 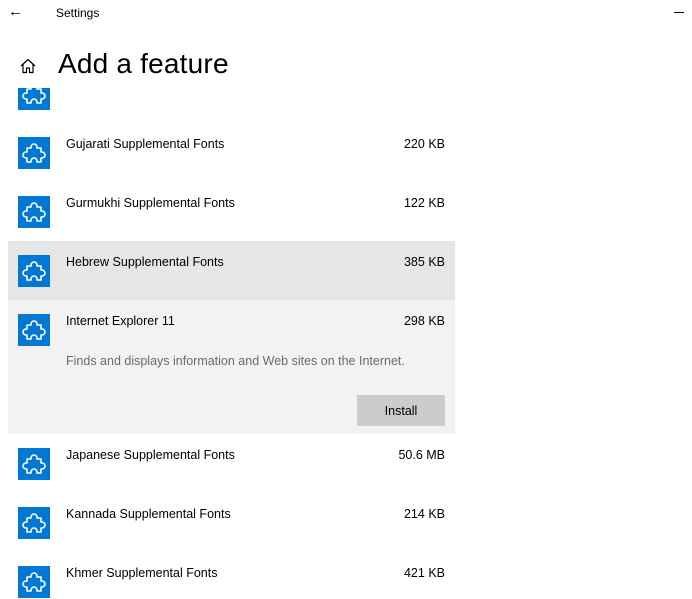 What do you see at coordinates (231, 152) in the screenshot?
I see `feature-item-gujarati: Gujarati Supplemental Fonts 220 KB` at bounding box center [231, 152].